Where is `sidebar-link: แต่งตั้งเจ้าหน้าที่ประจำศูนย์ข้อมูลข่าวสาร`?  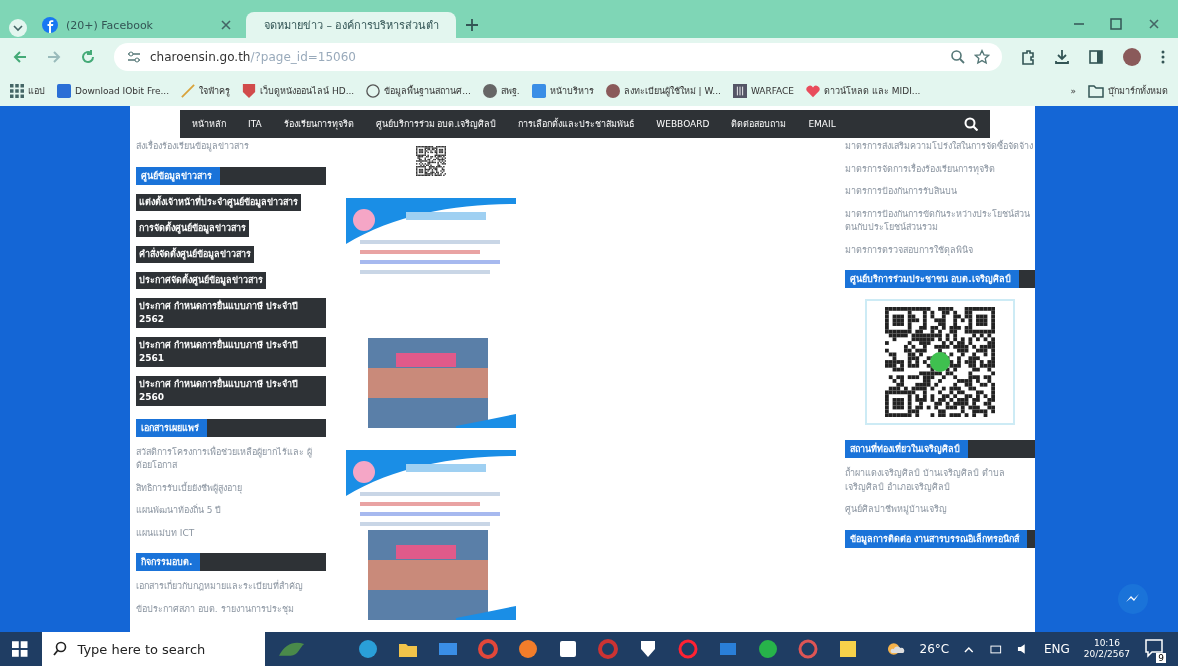 sidebar-link: แต่งตั้งเจ้าหน้าที่ประจำศูนย์ข้อมูลข่าวสาร is located at coordinates (218, 202).